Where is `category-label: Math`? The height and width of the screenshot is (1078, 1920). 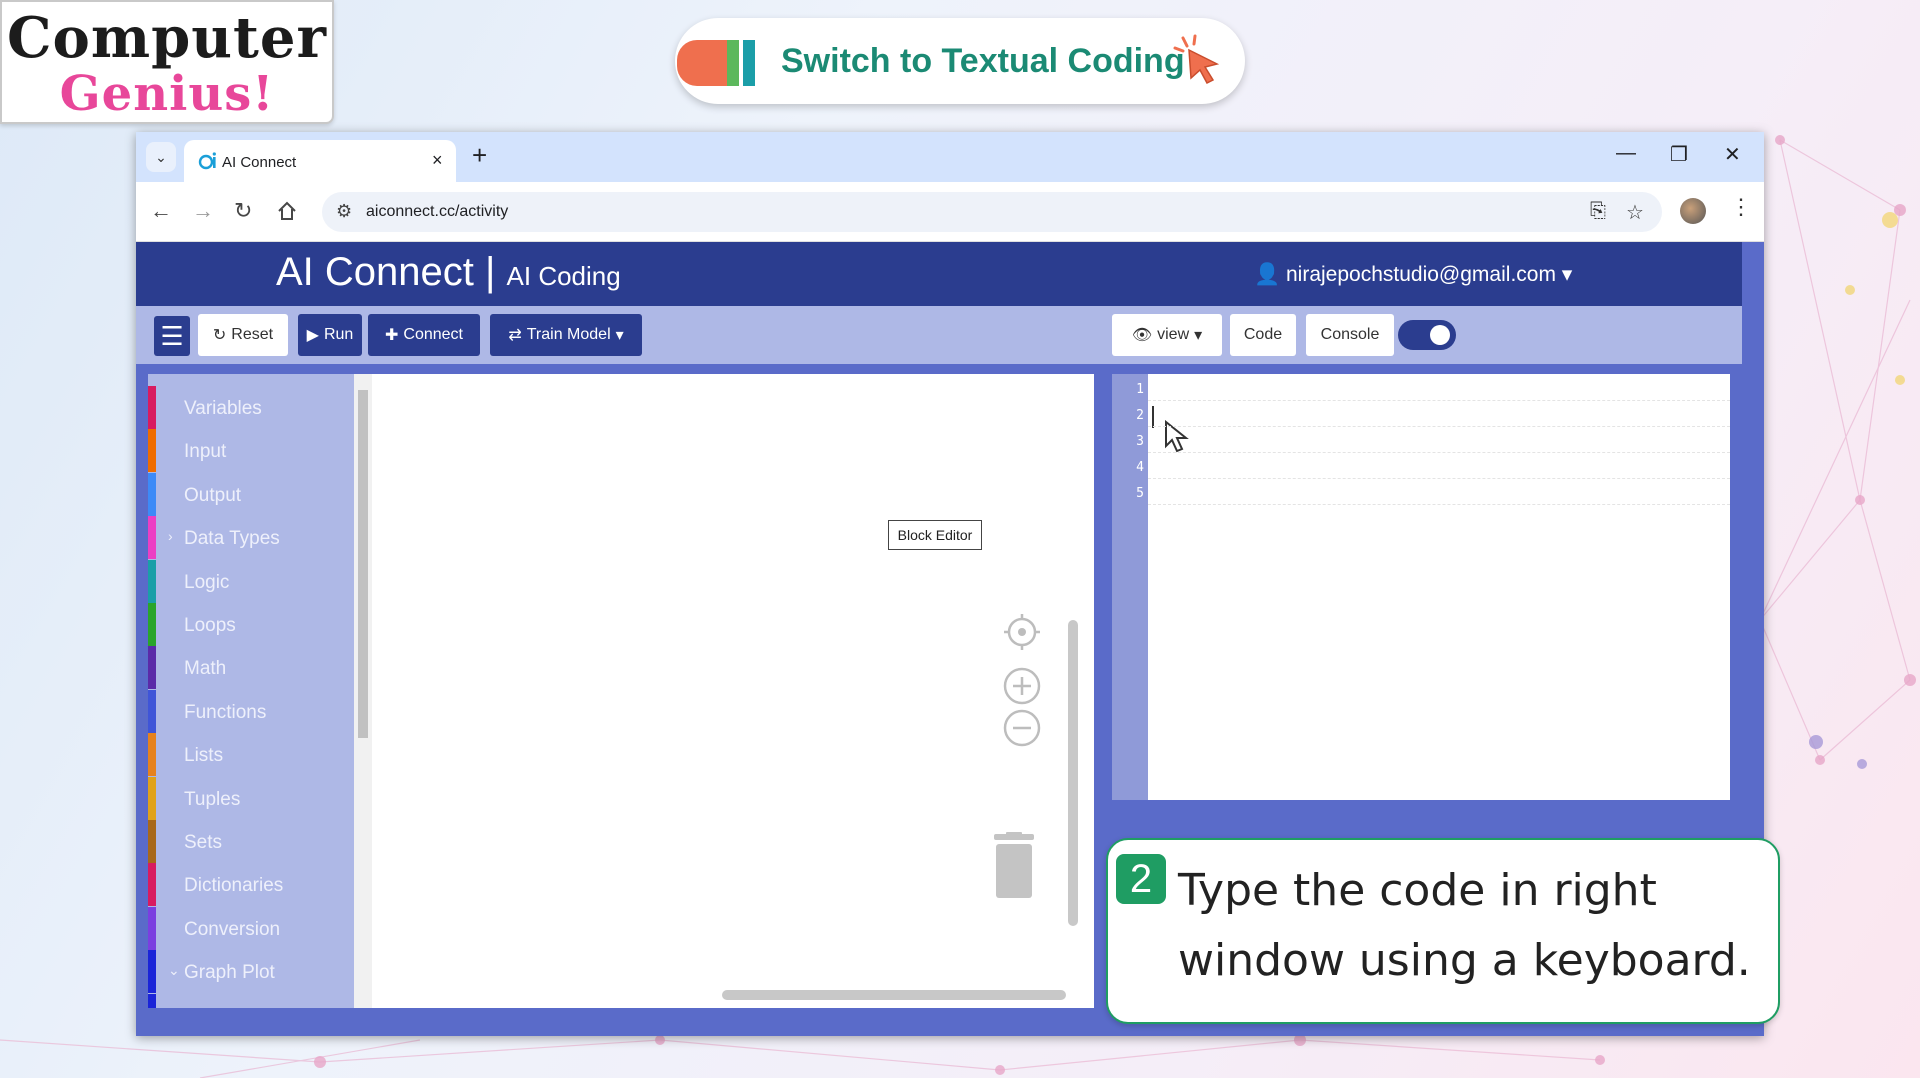
category-label: Math is located at coordinates (205, 669).